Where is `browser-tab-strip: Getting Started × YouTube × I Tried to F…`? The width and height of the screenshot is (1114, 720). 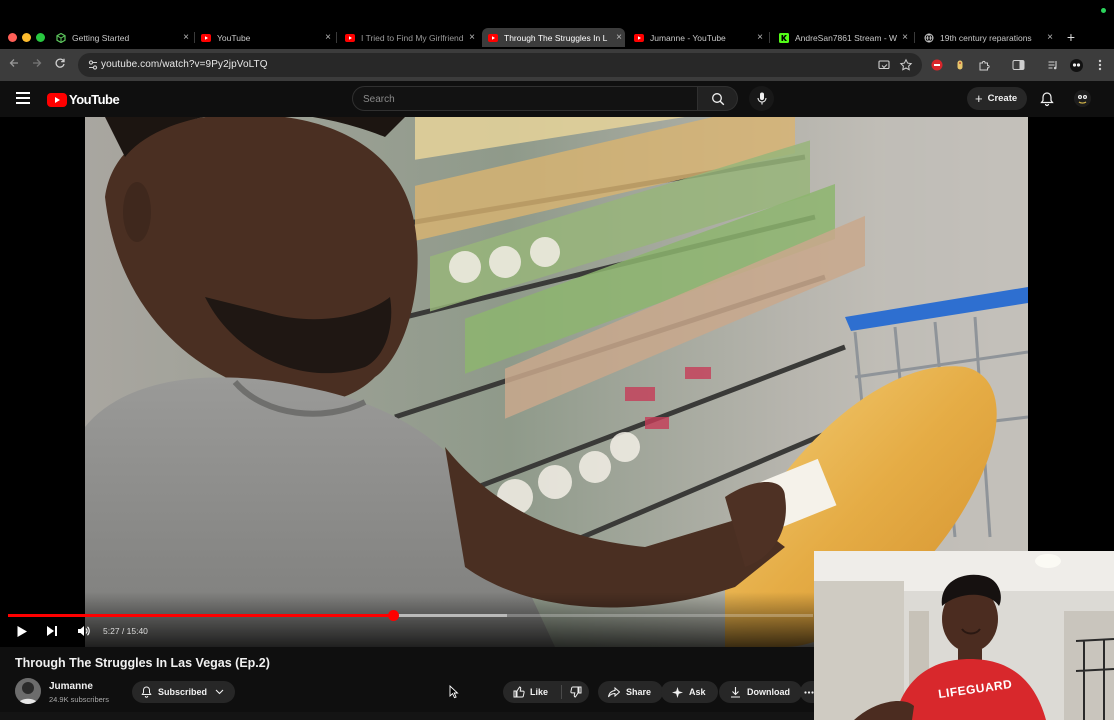 browser-tab-strip: Getting Started × YouTube × I Tried to F… is located at coordinates (557, 24).